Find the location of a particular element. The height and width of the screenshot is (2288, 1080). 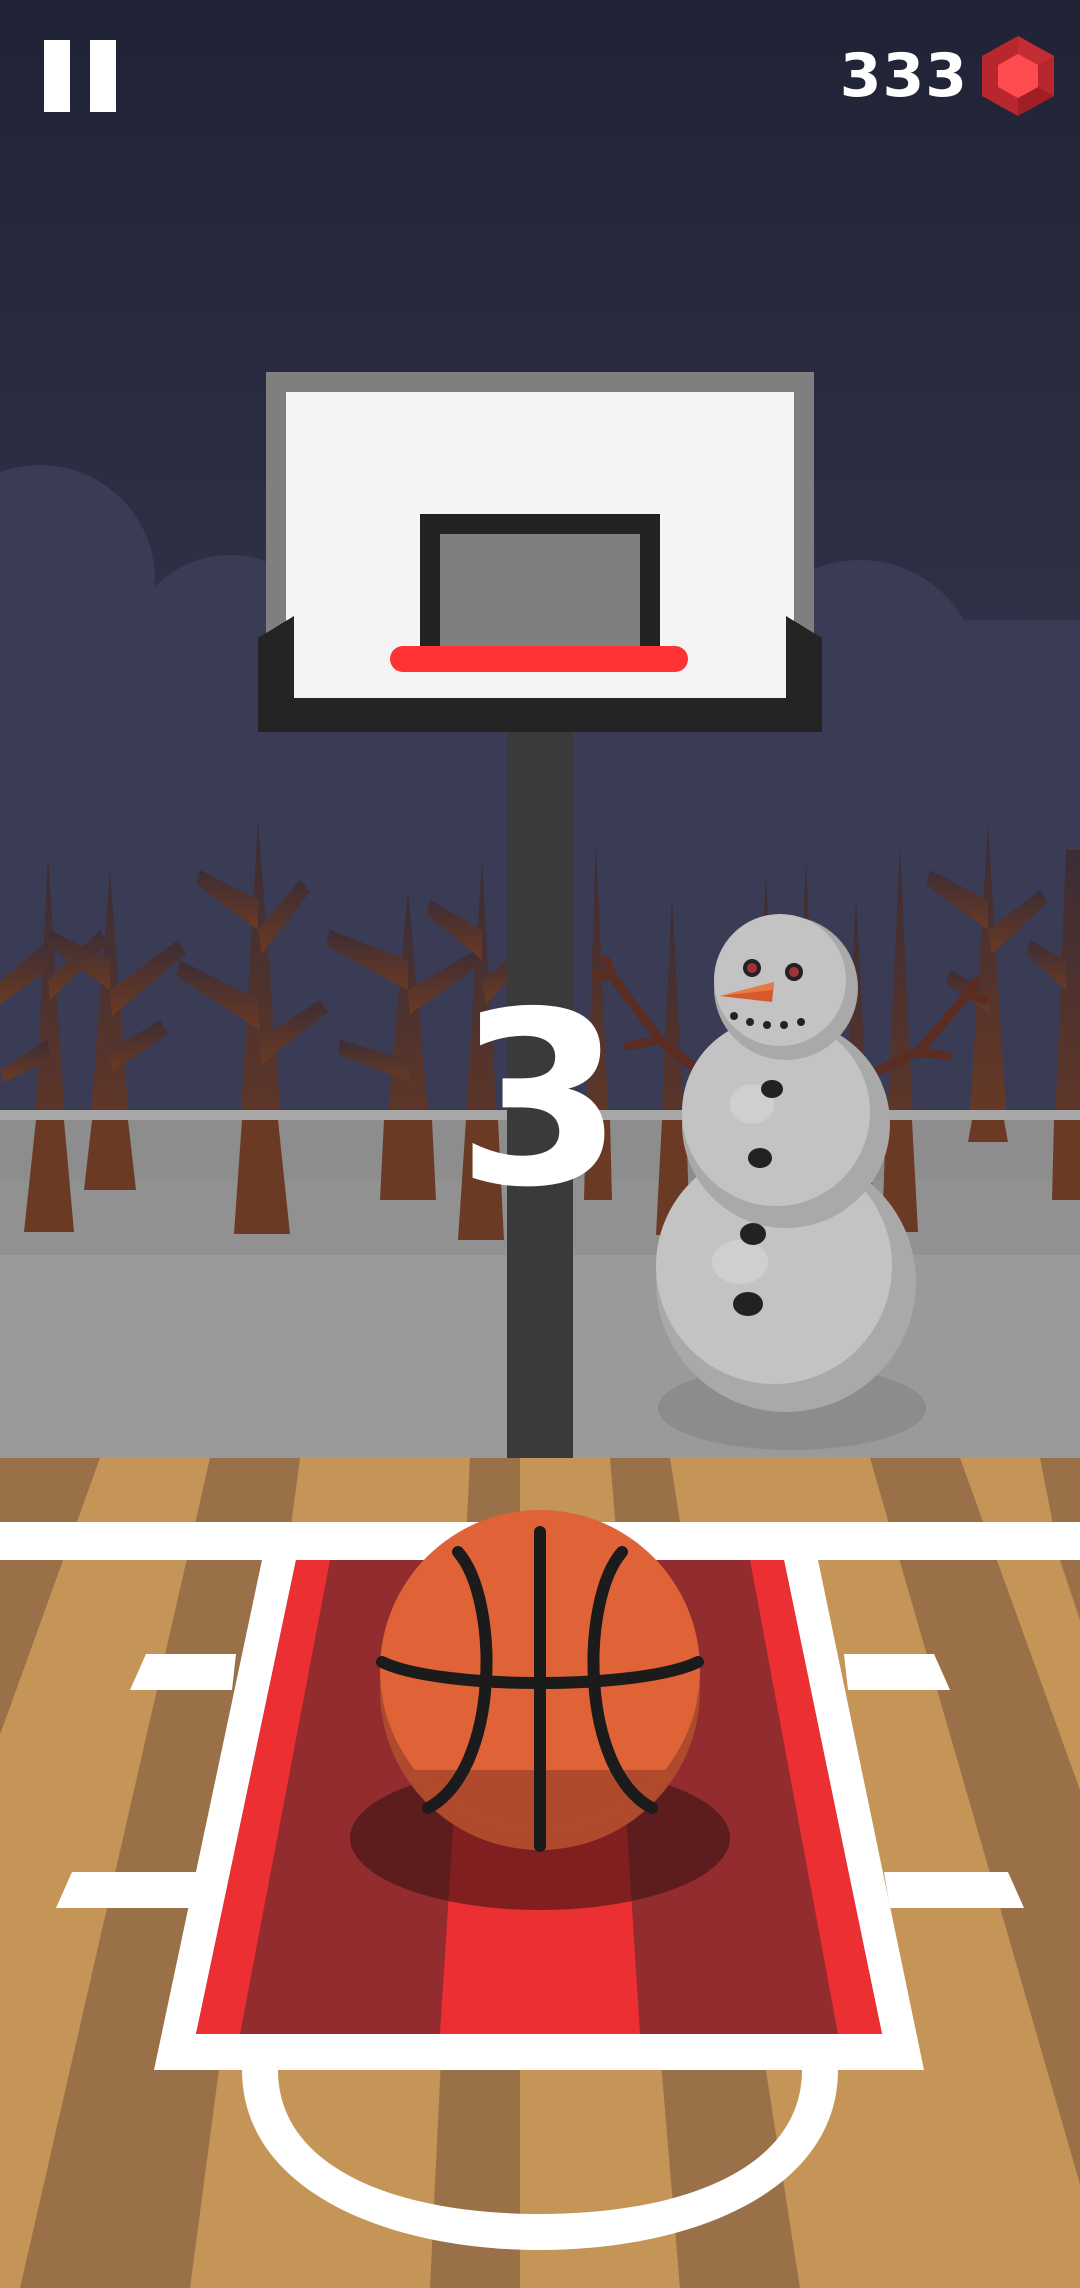

pause-button is located at coordinates (80, 76).